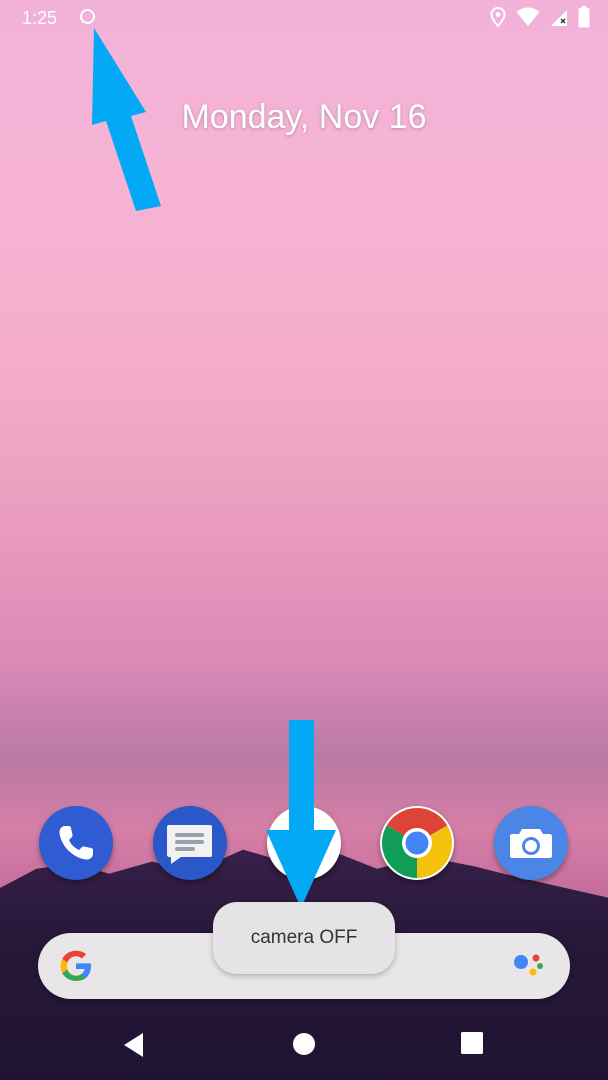 The height and width of the screenshot is (1080, 608). I want to click on chrome-icon, so click(417, 843).